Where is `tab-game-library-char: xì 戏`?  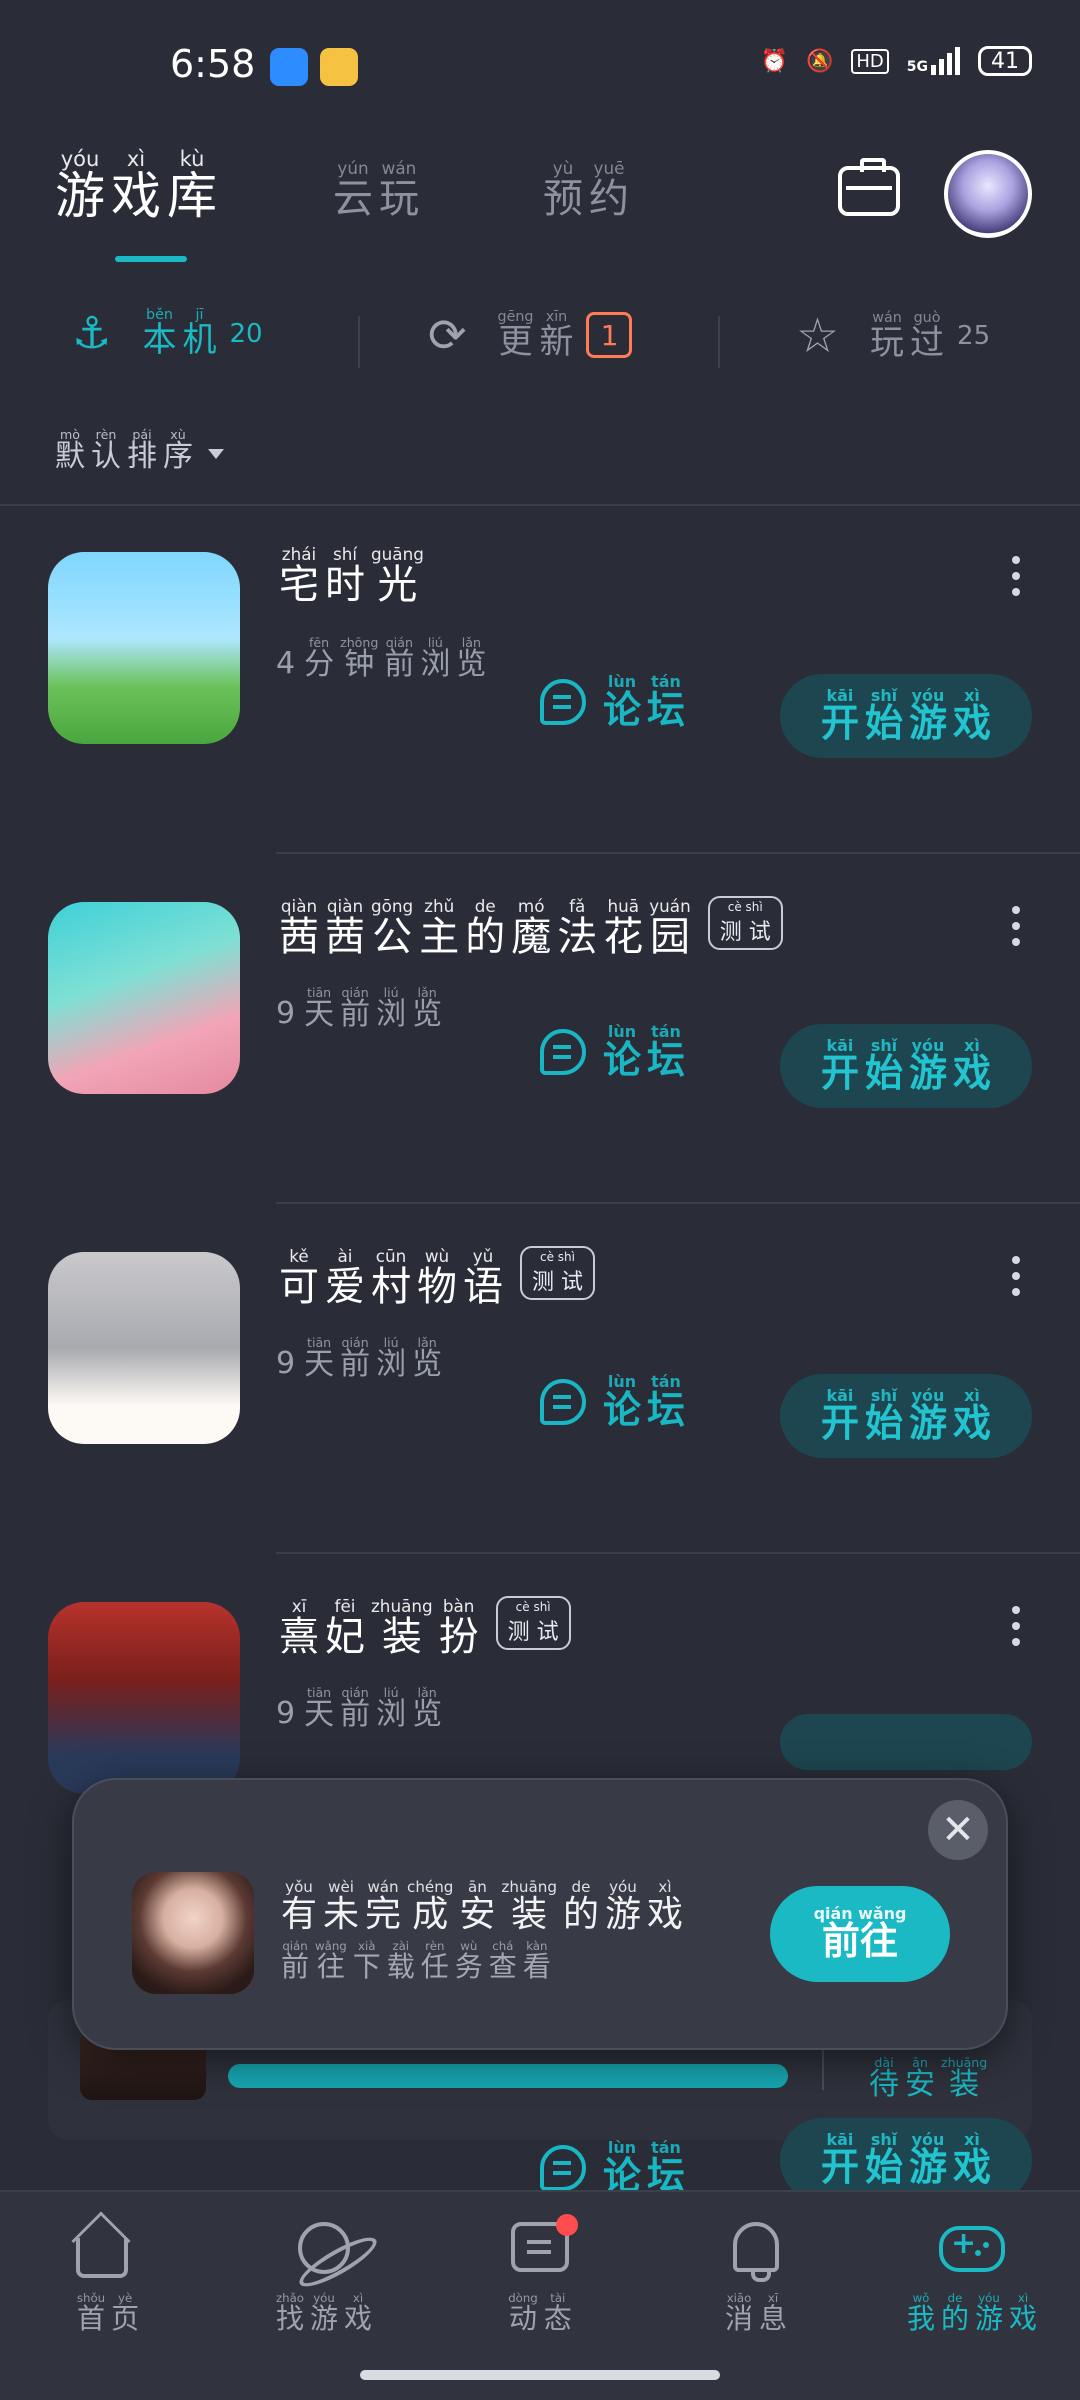
tab-game-library-char: xì 戏 is located at coordinates (136, 185).